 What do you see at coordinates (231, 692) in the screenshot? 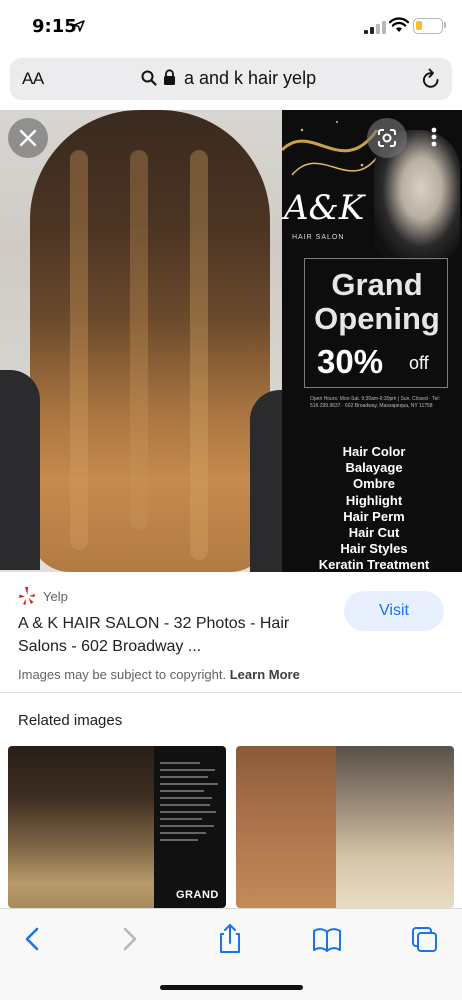
I see `divider` at bounding box center [231, 692].